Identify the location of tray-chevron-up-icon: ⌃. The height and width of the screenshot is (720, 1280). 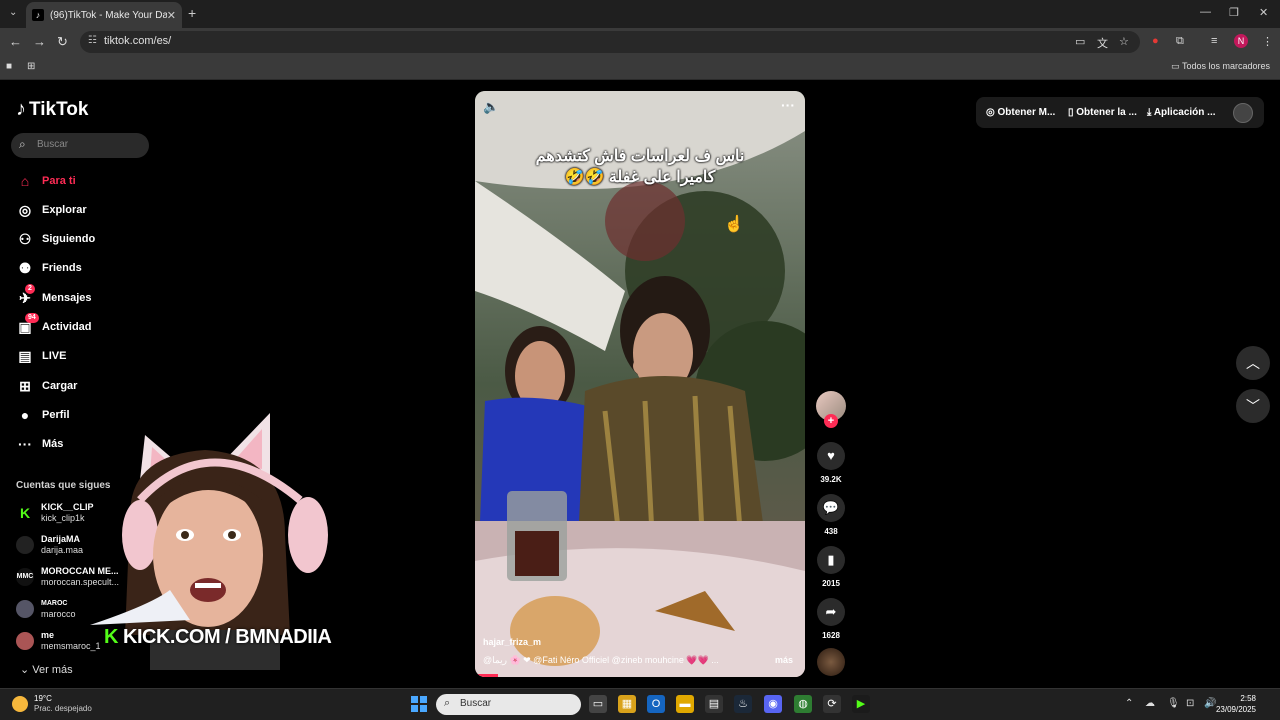
(1129, 703).